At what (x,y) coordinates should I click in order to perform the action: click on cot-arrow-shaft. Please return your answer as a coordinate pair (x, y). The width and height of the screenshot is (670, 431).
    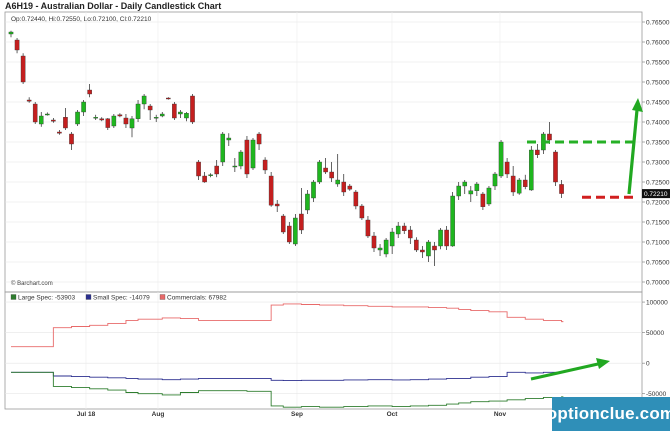
    Looking at the image, I should click on (564, 371).